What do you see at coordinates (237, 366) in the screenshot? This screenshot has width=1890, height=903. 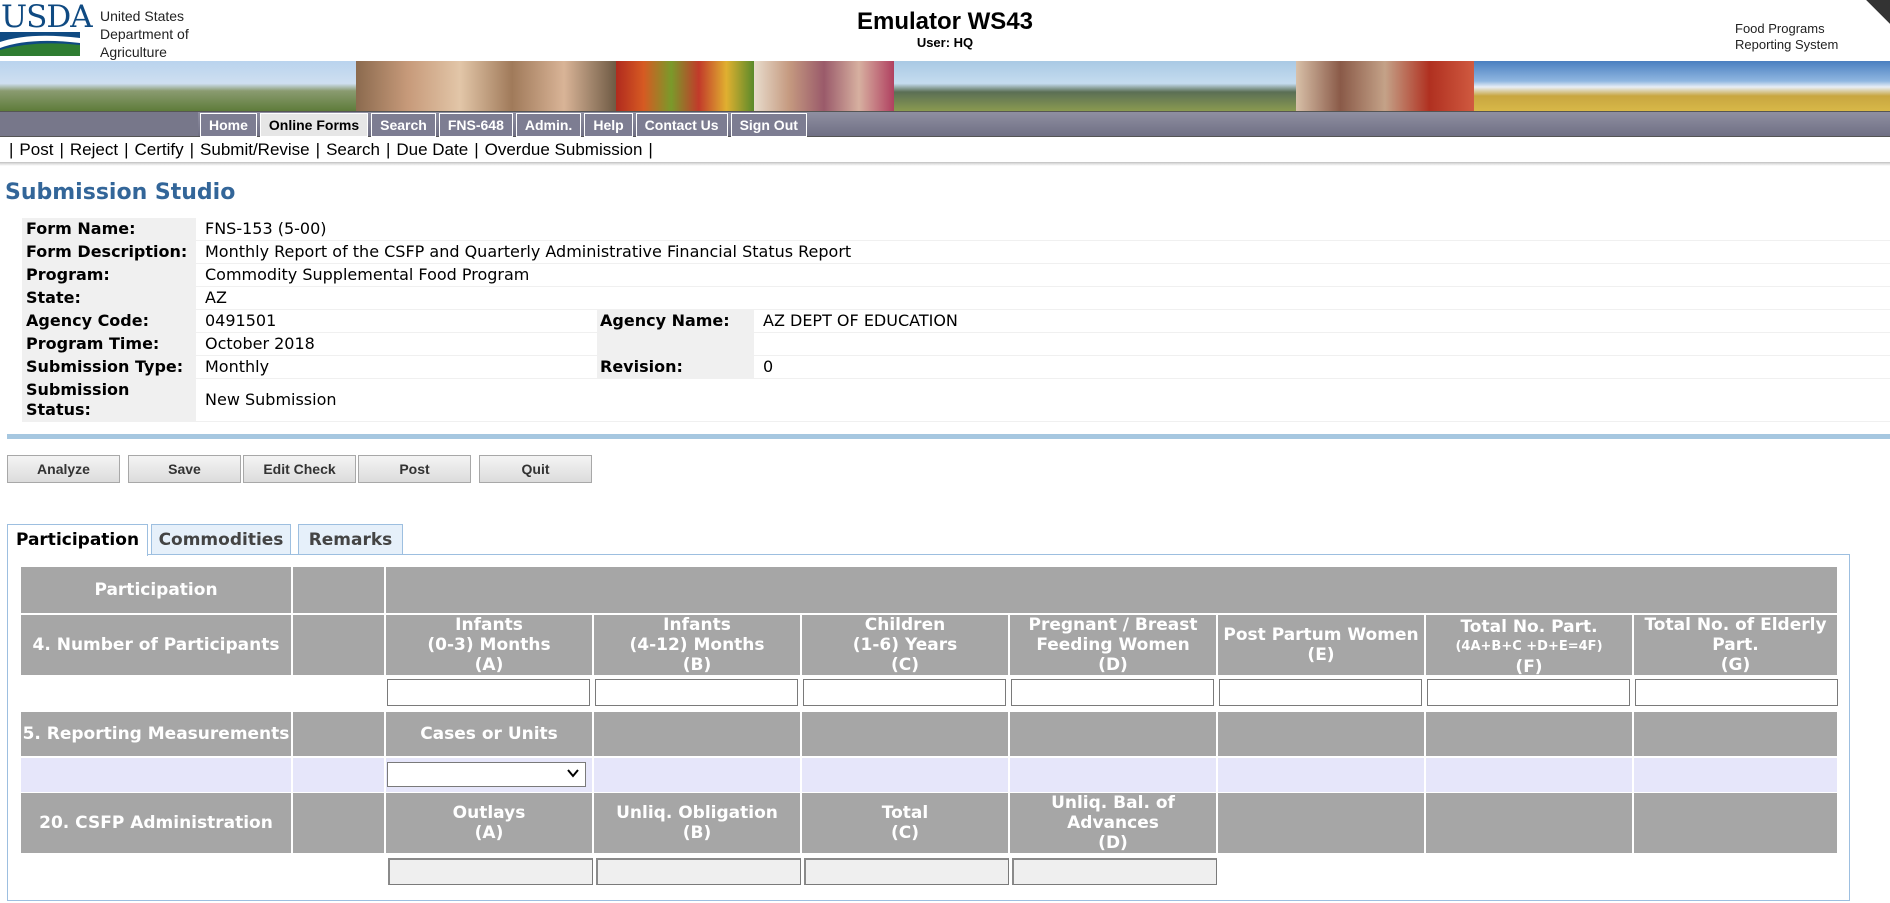 I see `submission-type-value: Monthly` at bounding box center [237, 366].